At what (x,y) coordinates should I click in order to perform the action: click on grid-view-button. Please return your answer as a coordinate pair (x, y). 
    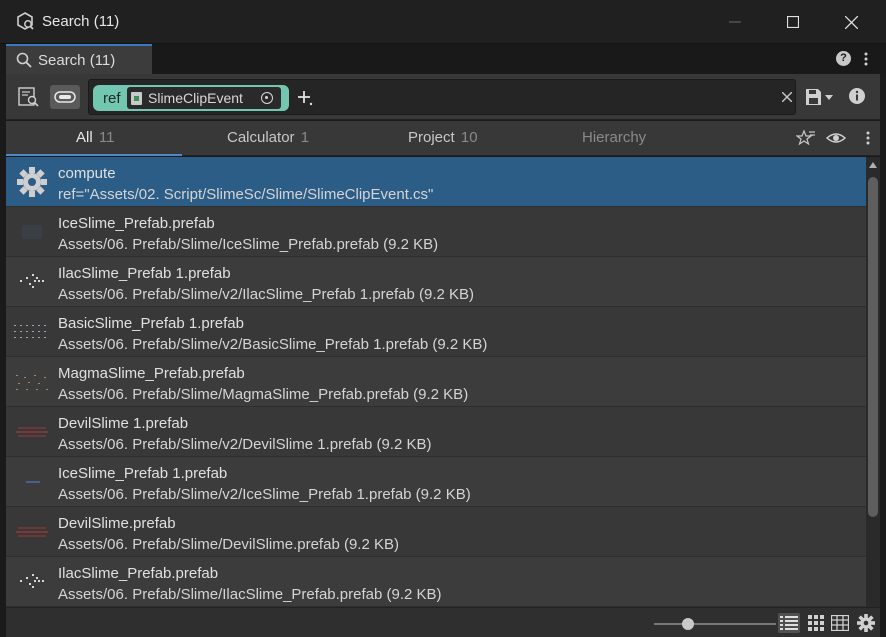
    Looking at the image, I should click on (816, 623).